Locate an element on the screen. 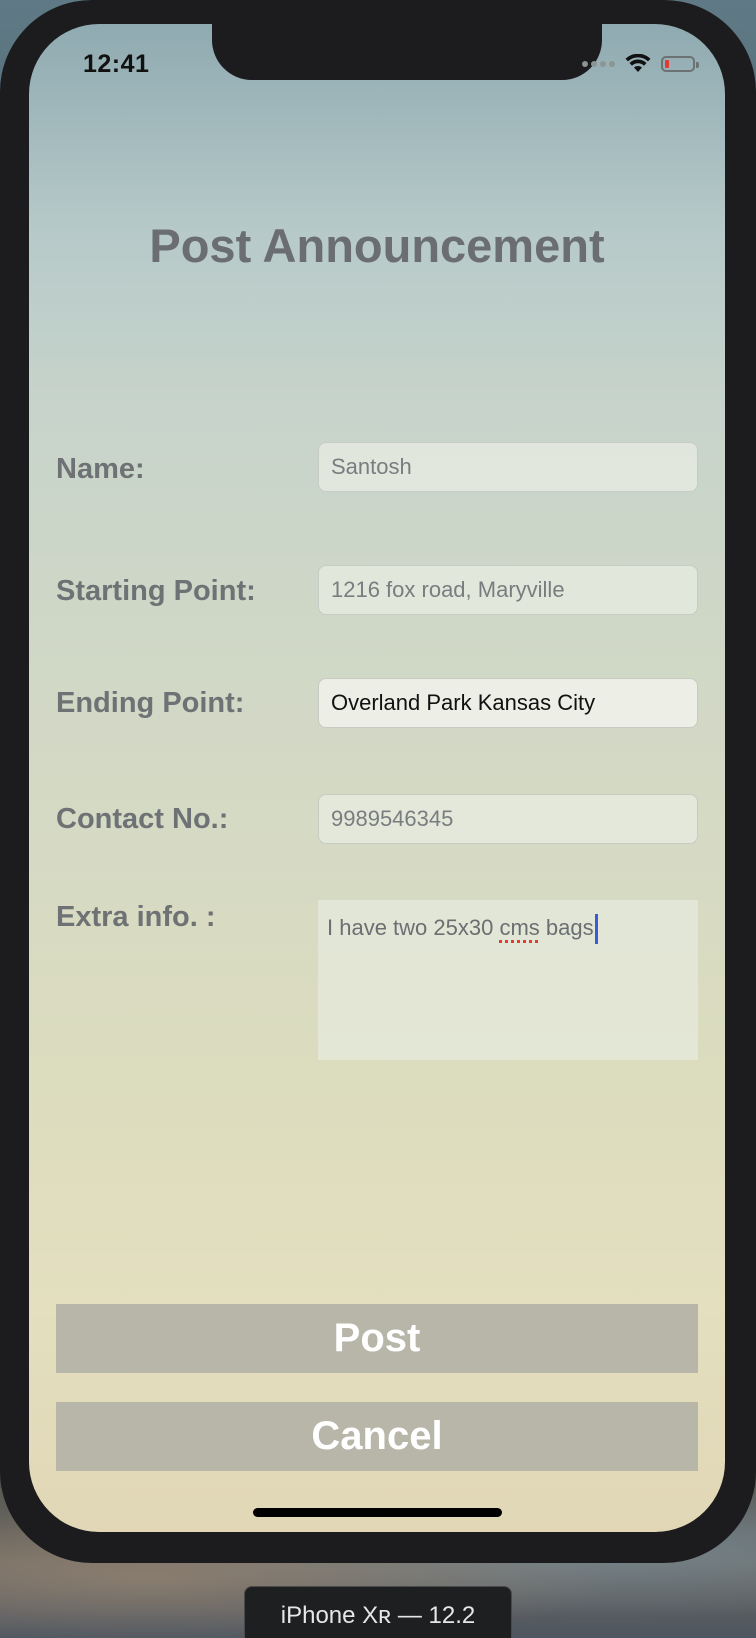  device-notch is located at coordinates (407, 52).